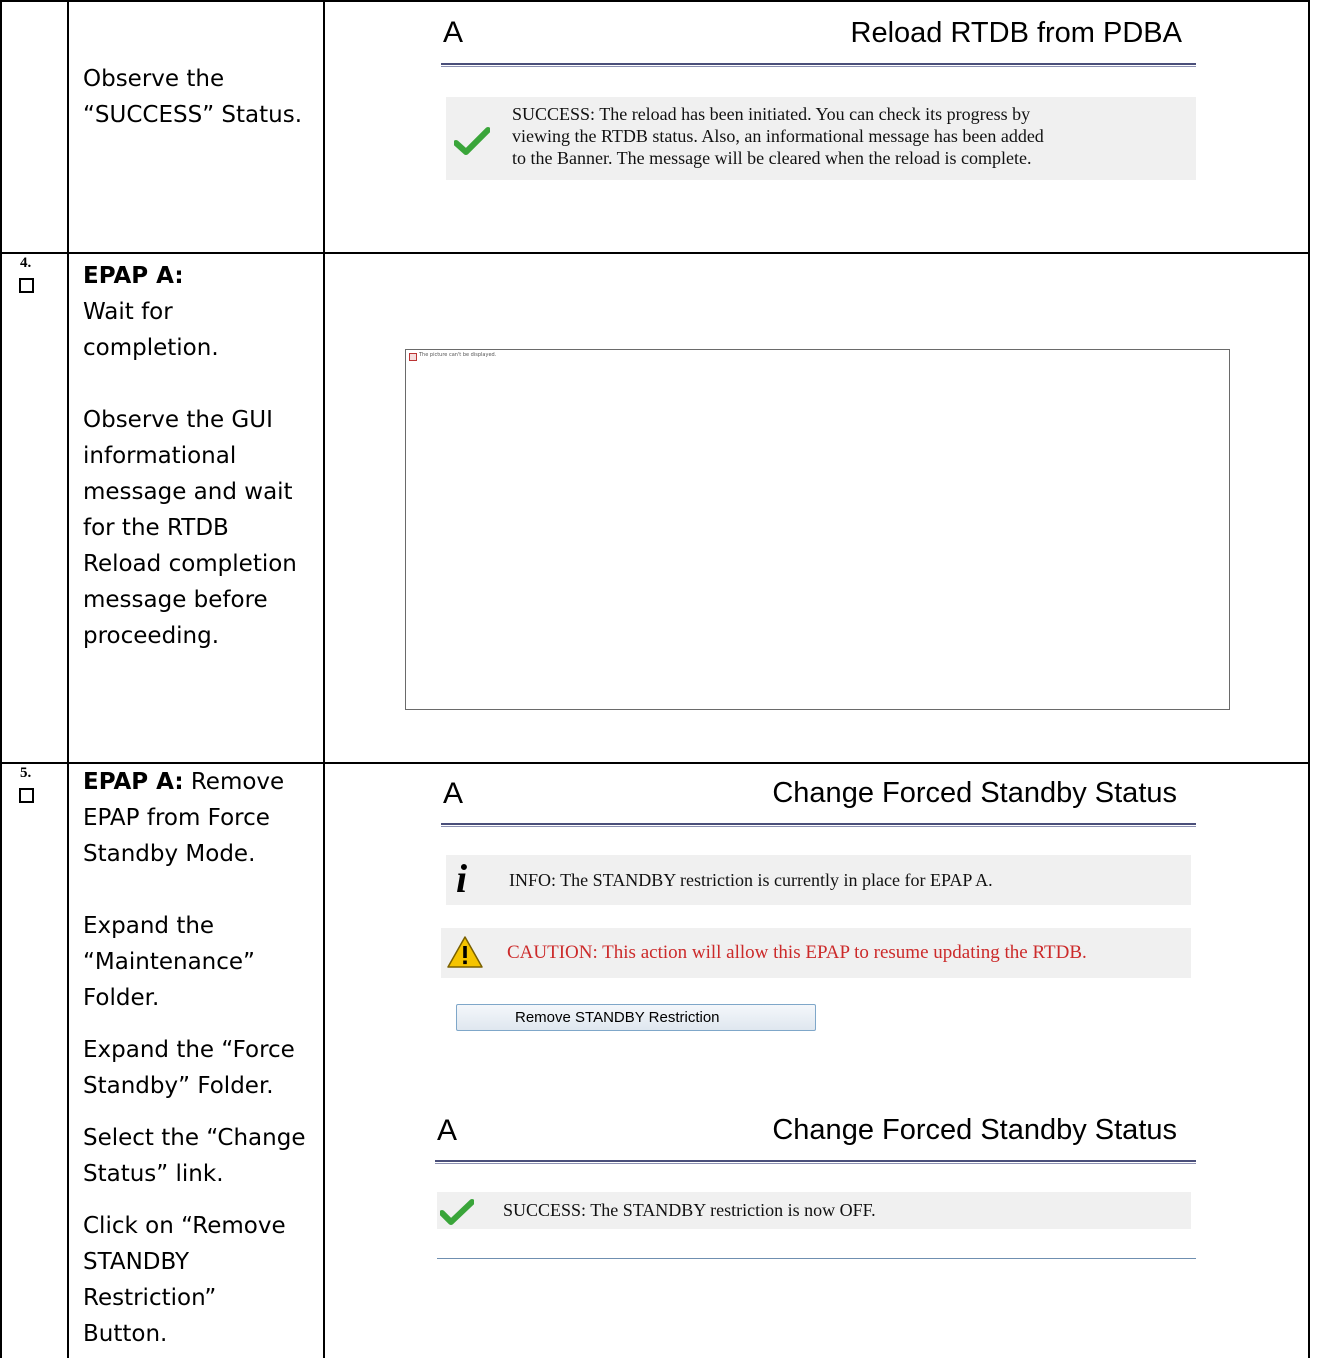 The width and height of the screenshot is (1317, 1358). Describe the element at coordinates (121, 998) in the screenshot. I see `instruction-line: Folder.` at that location.